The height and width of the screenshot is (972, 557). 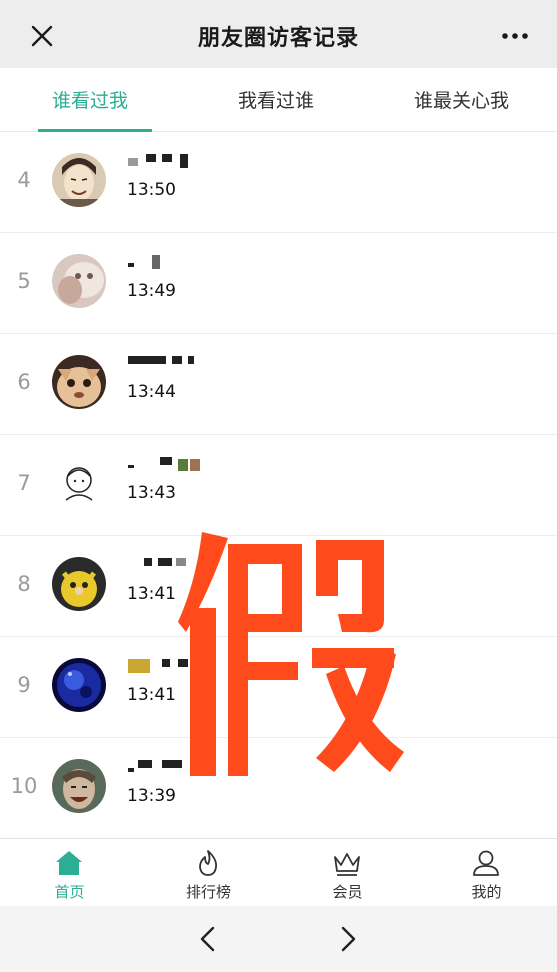 What do you see at coordinates (278, 38) in the screenshot?
I see `page-title: 朋友圈访客记录` at bounding box center [278, 38].